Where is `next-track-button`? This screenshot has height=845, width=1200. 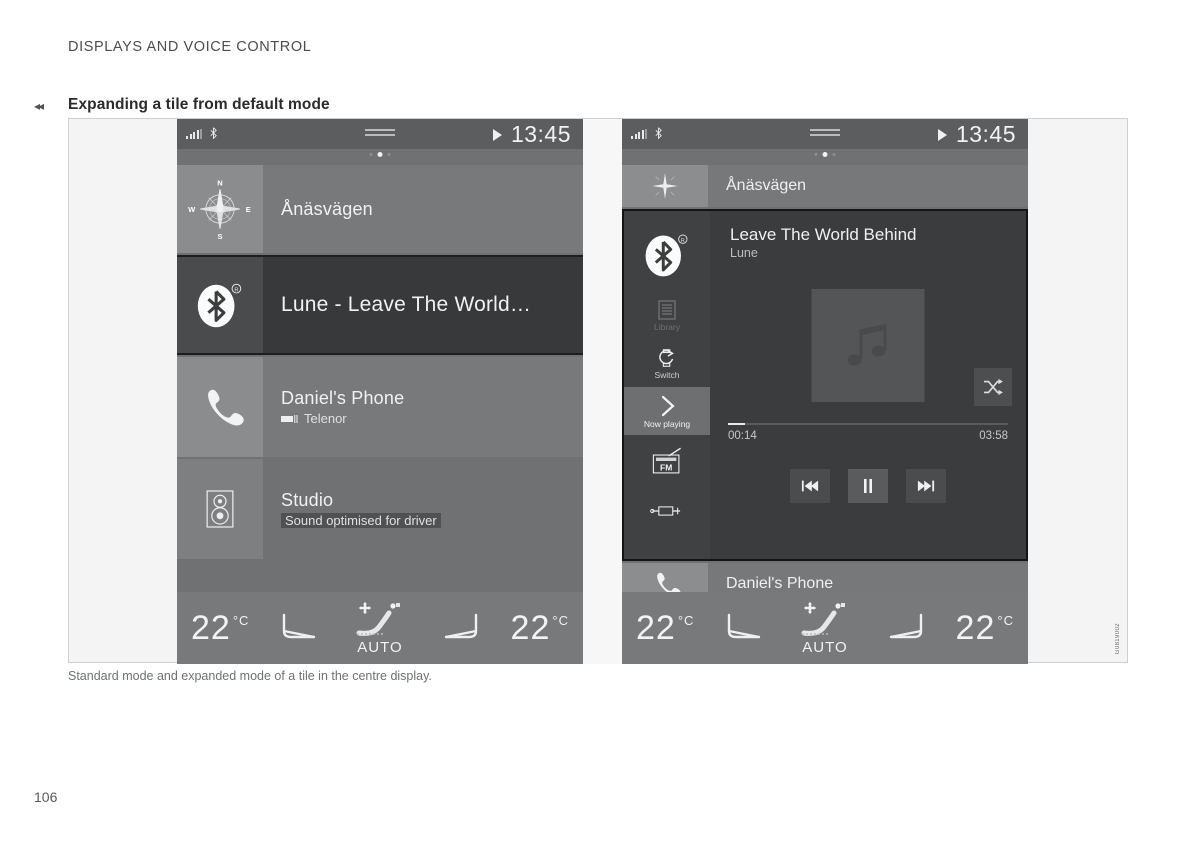 next-track-button is located at coordinates (926, 486).